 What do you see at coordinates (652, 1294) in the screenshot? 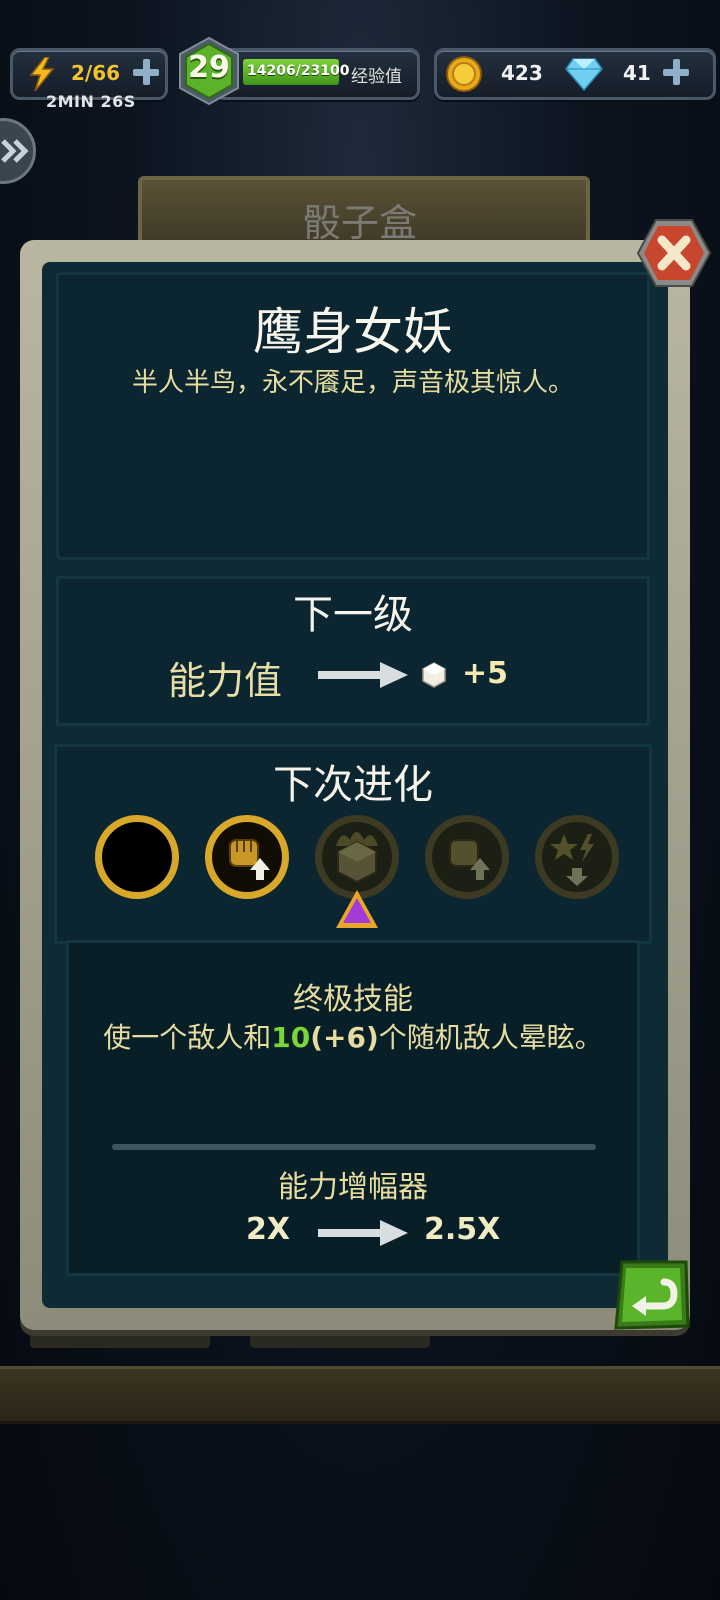
I see `back-button` at bounding box center [652, 1294].